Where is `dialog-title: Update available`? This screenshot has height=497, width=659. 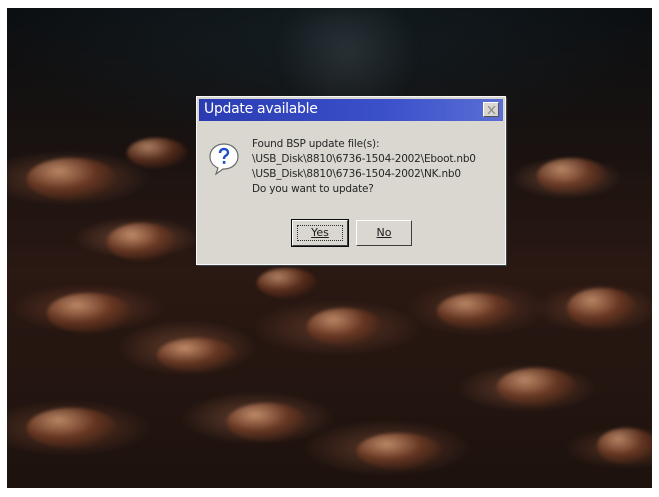
dialog-title: Update available is located at coordinates (261, 109).